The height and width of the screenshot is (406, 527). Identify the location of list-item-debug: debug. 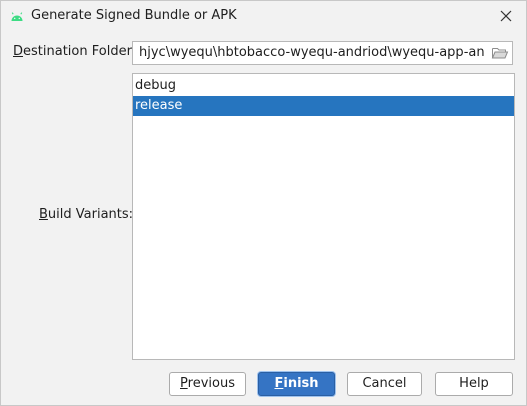
(323, 86).